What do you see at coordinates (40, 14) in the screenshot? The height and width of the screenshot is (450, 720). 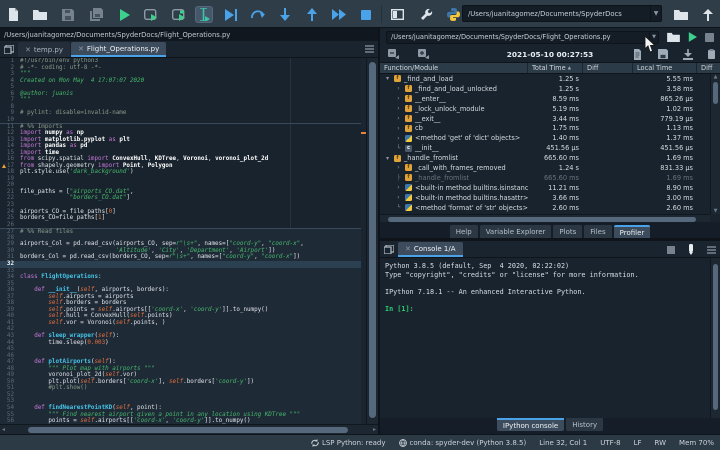 I see `open-file-icon` at bounding box center [40, 14].